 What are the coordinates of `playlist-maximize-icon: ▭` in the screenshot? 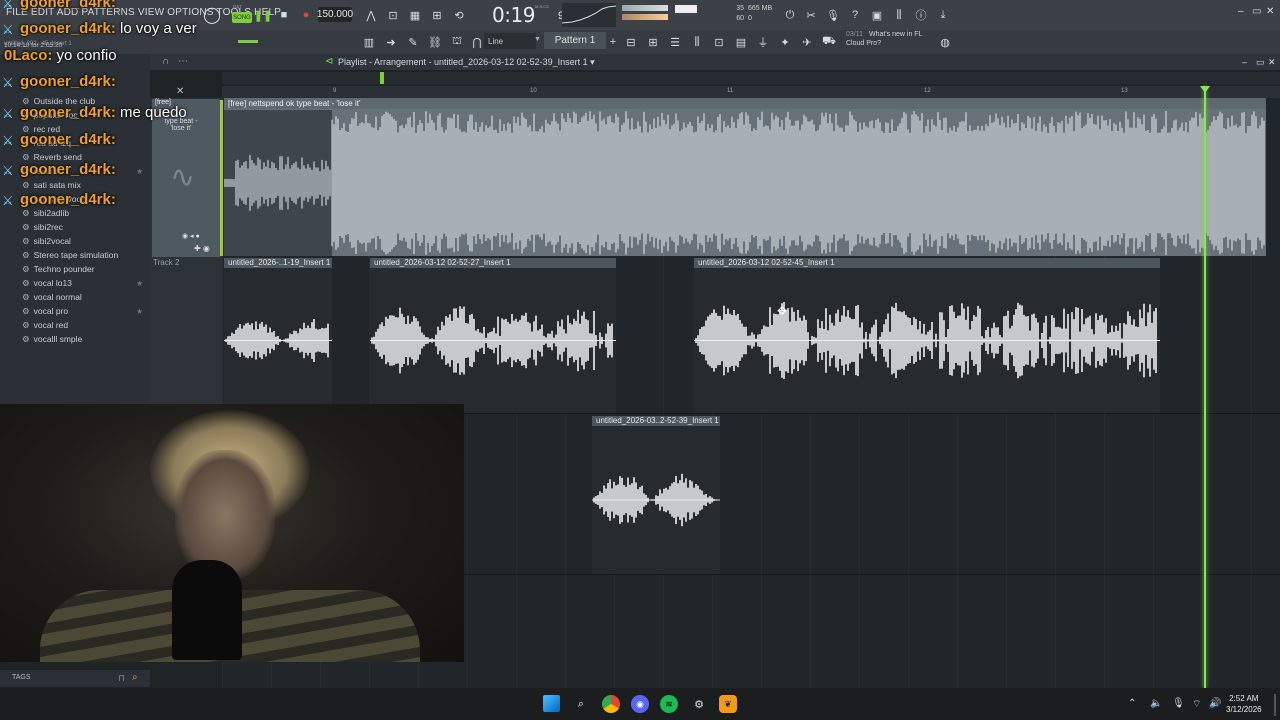 It's located at (1260, 62).